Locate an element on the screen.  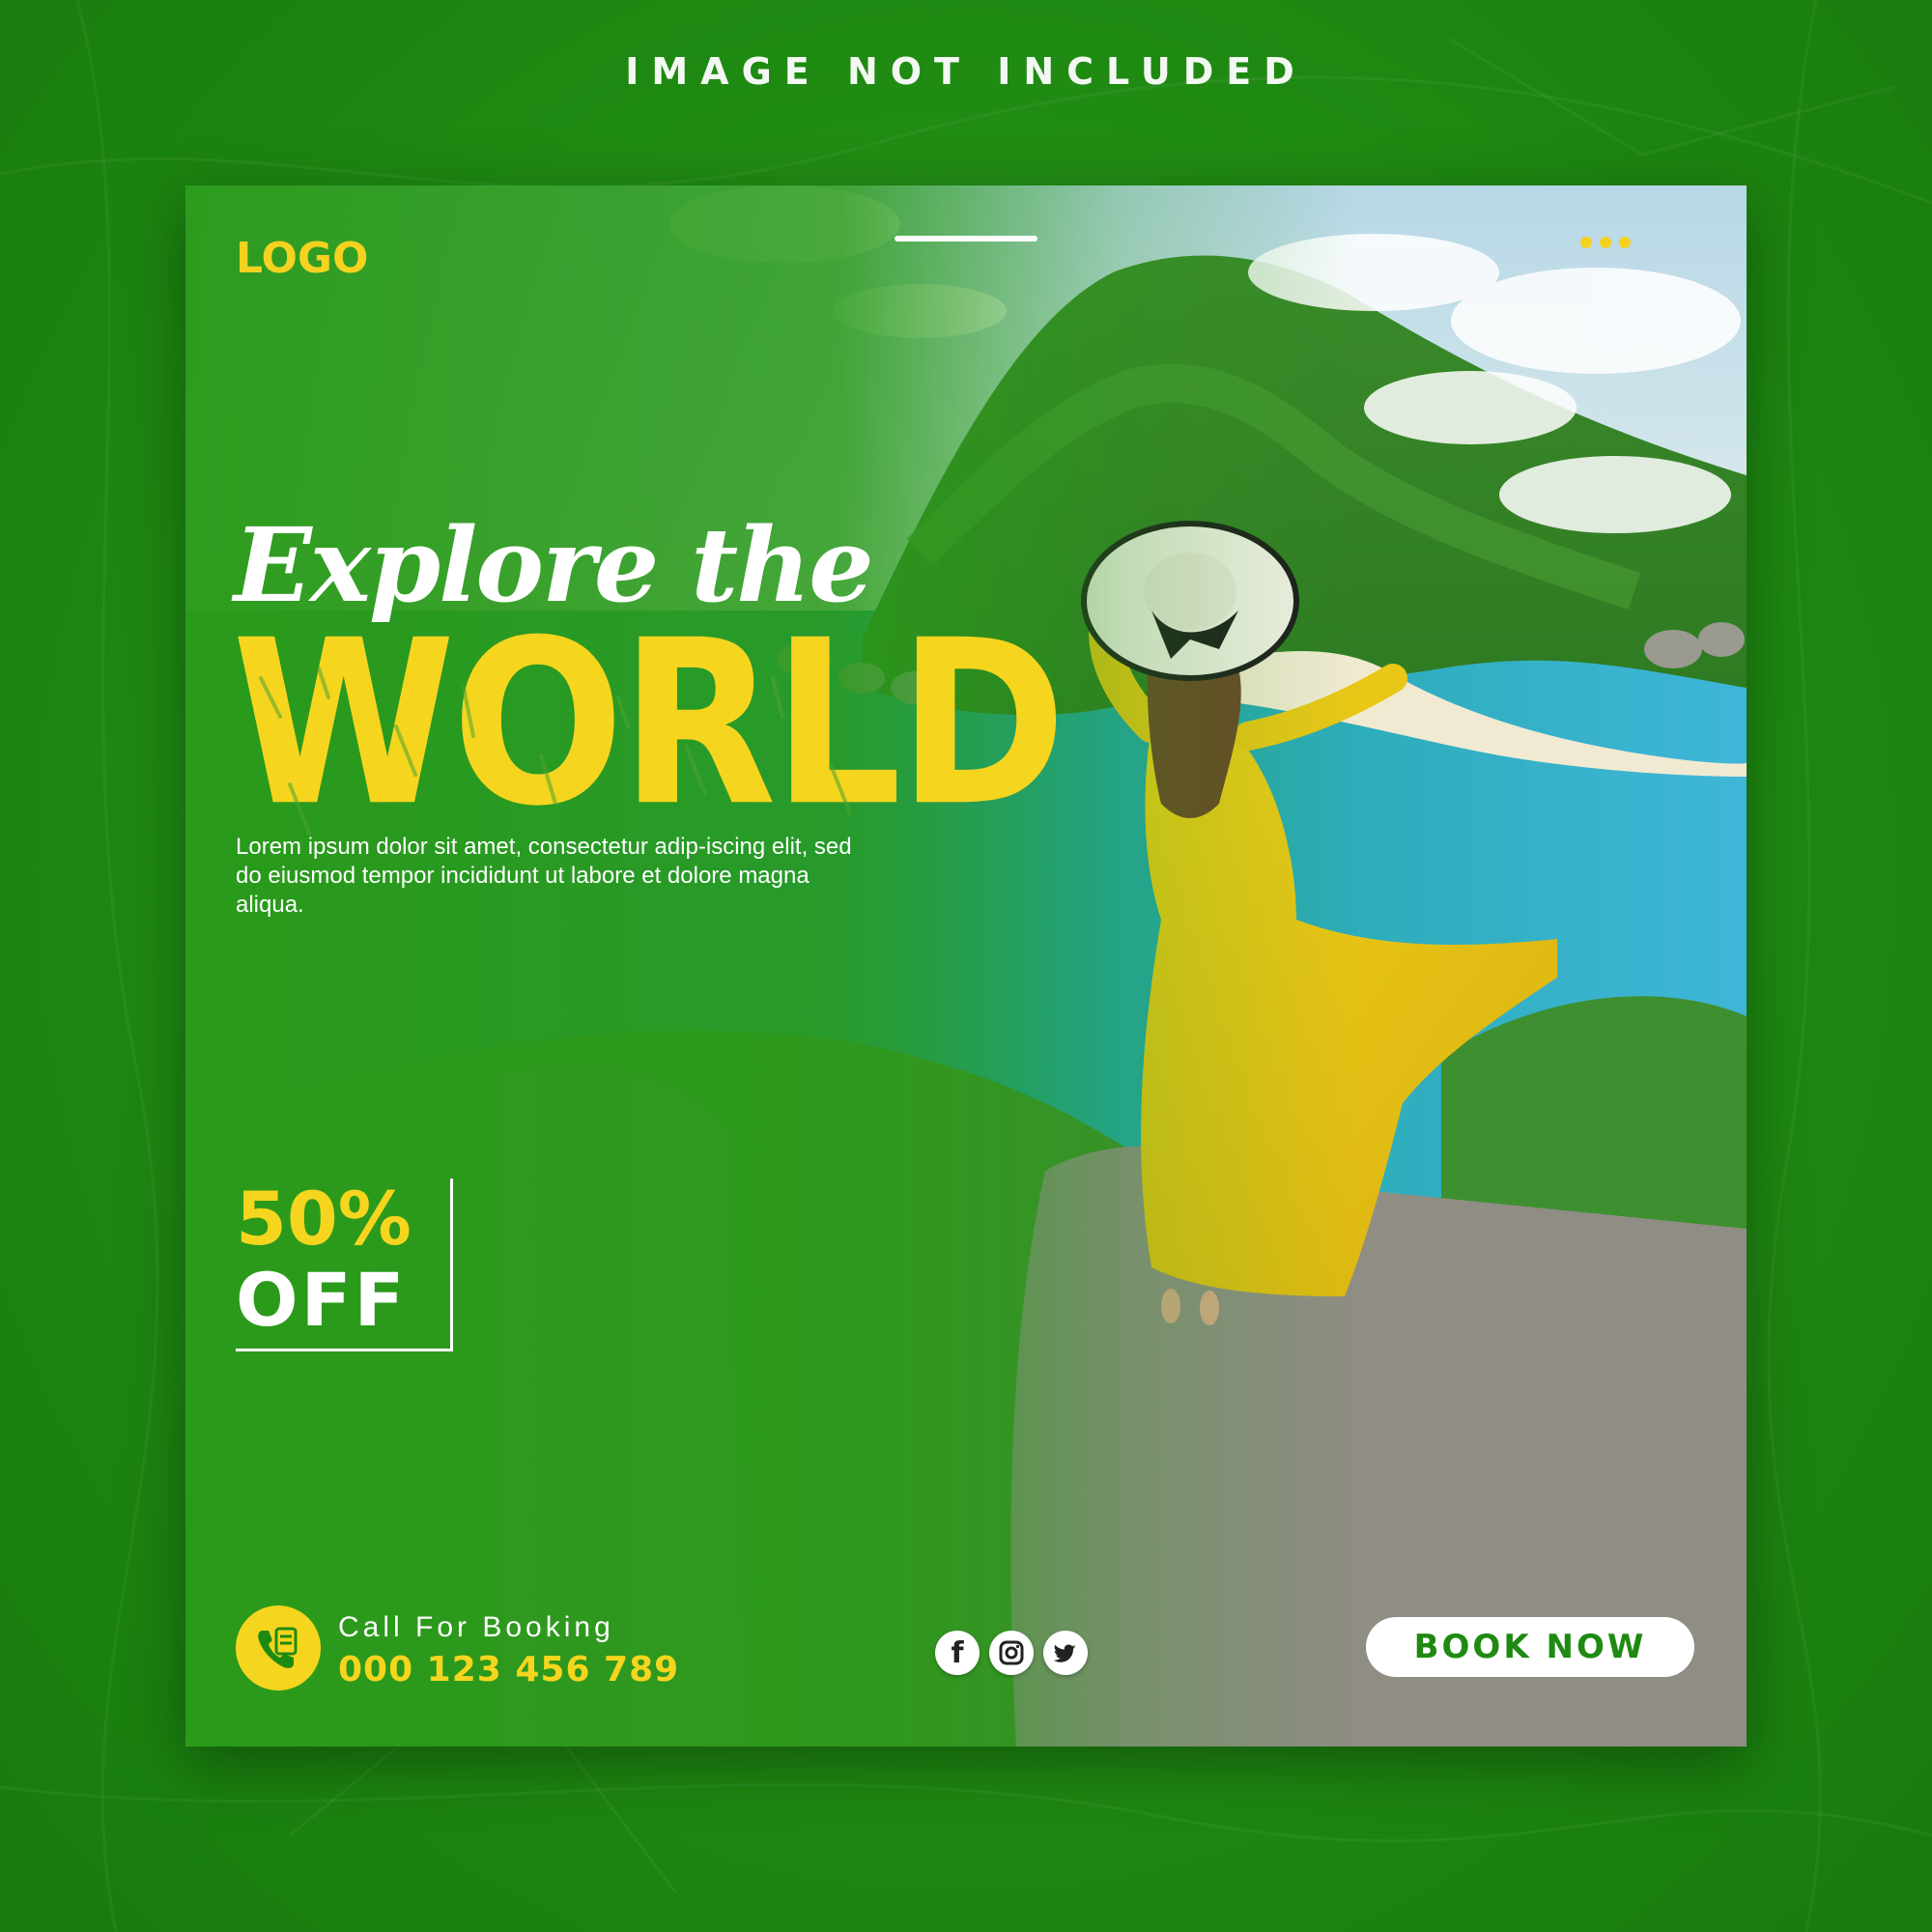
more-options-icon is located at coordinates (1609, 242).